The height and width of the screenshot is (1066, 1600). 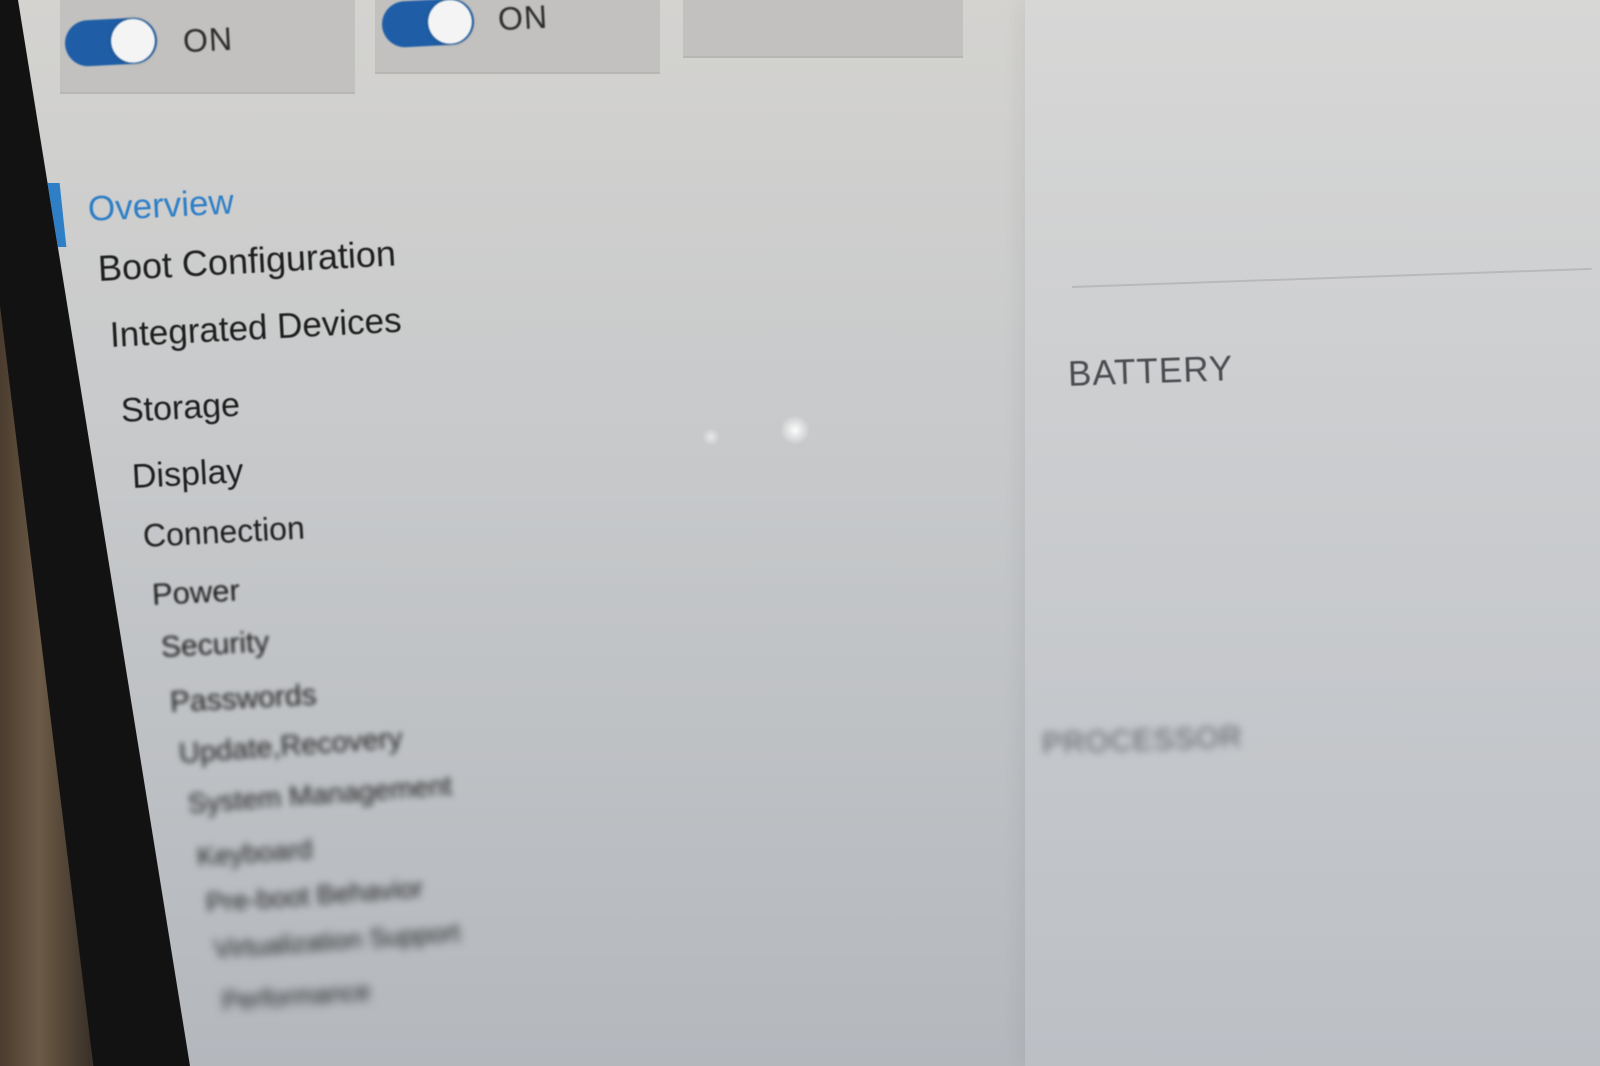 What do you see at coordinates (314, 896) in the screenshot?
I see `sidebar-item-pre-boot-behavior: Pre-boot Behavior` at bounding box center [314, 896].